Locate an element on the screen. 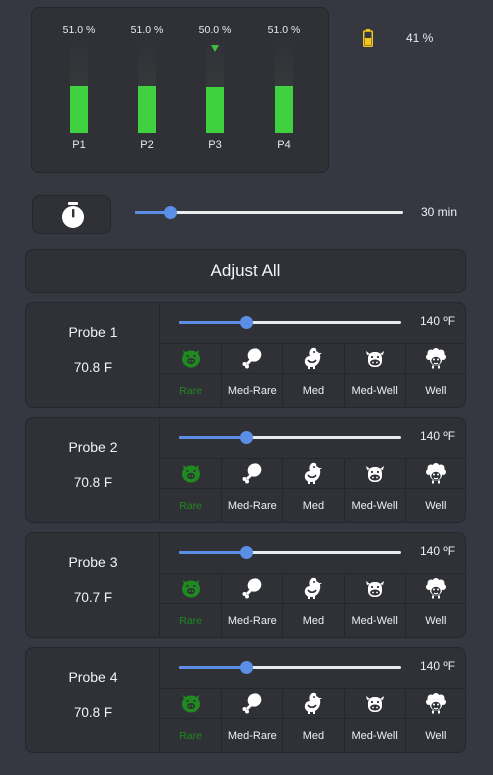 Image resolution: width=493 pixels, height=775 pixels. timer-button is located at coordinates (71, 214).